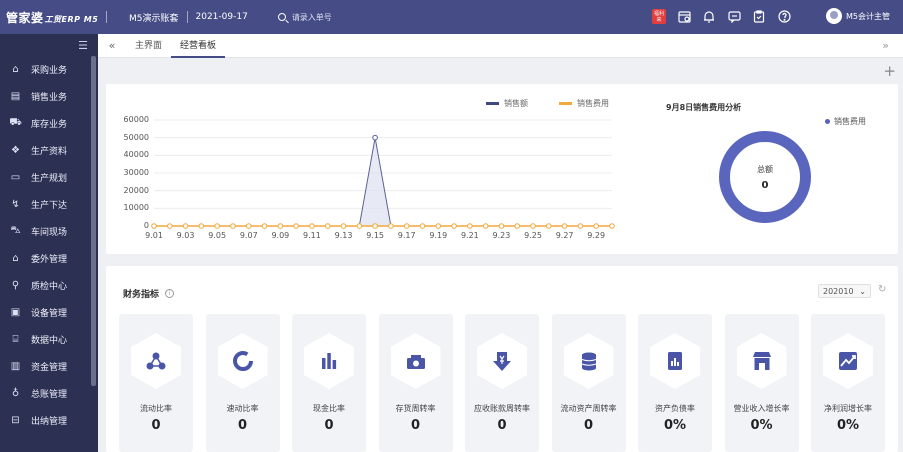 The image size is (903, 452). Describe the element at coordinates (858, 16) in the screenshot. I see `user-menu: M5会计主管` at that location.